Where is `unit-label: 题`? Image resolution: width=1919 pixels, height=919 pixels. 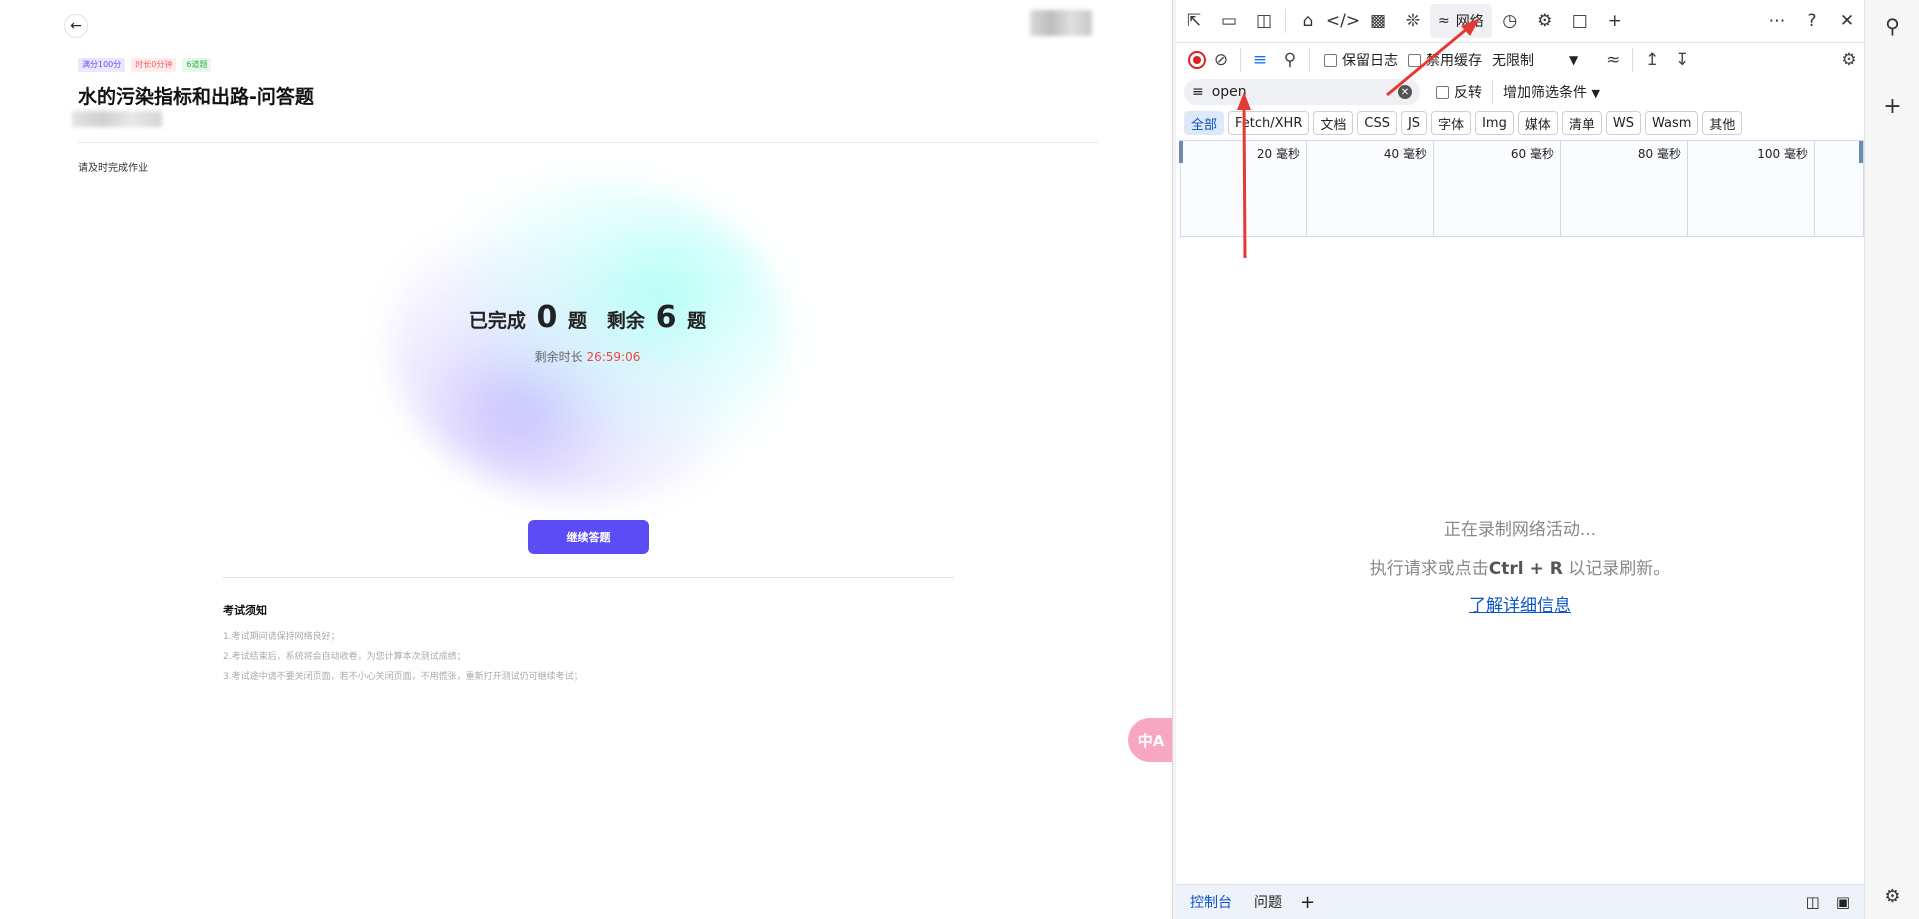 unit-label: 题 is located at coordinates (697, 321).